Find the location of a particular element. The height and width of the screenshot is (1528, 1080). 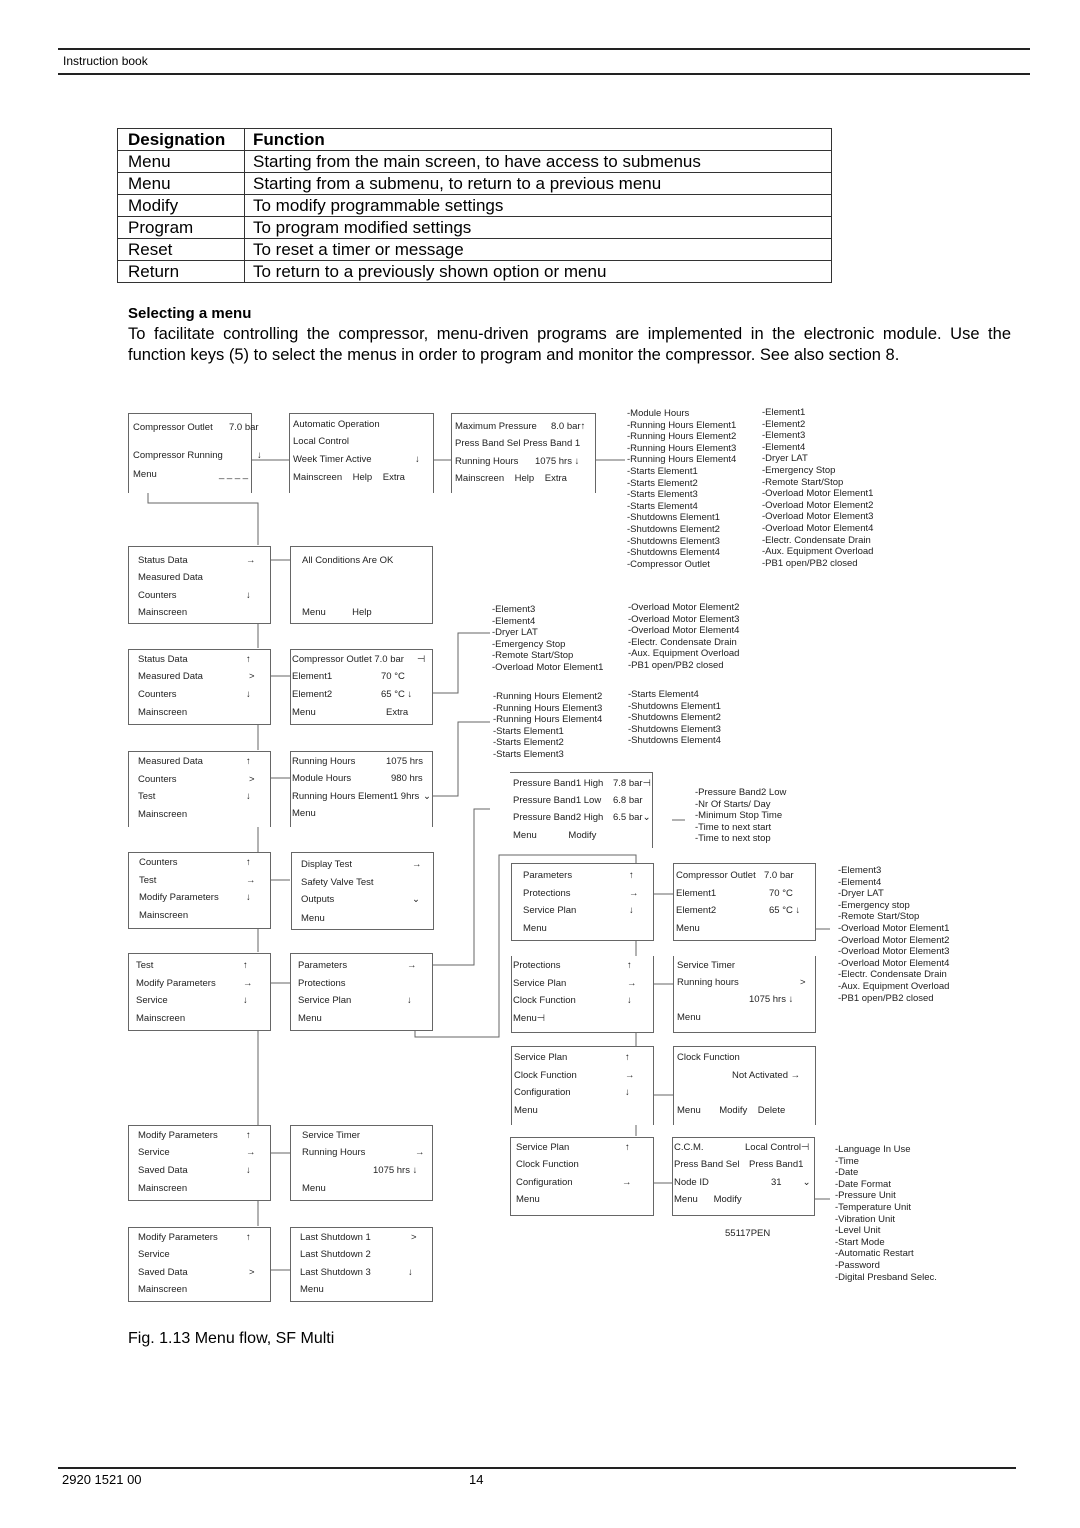

list-item: -Digital Presband Selec. is located at coordinates (886, 1277).